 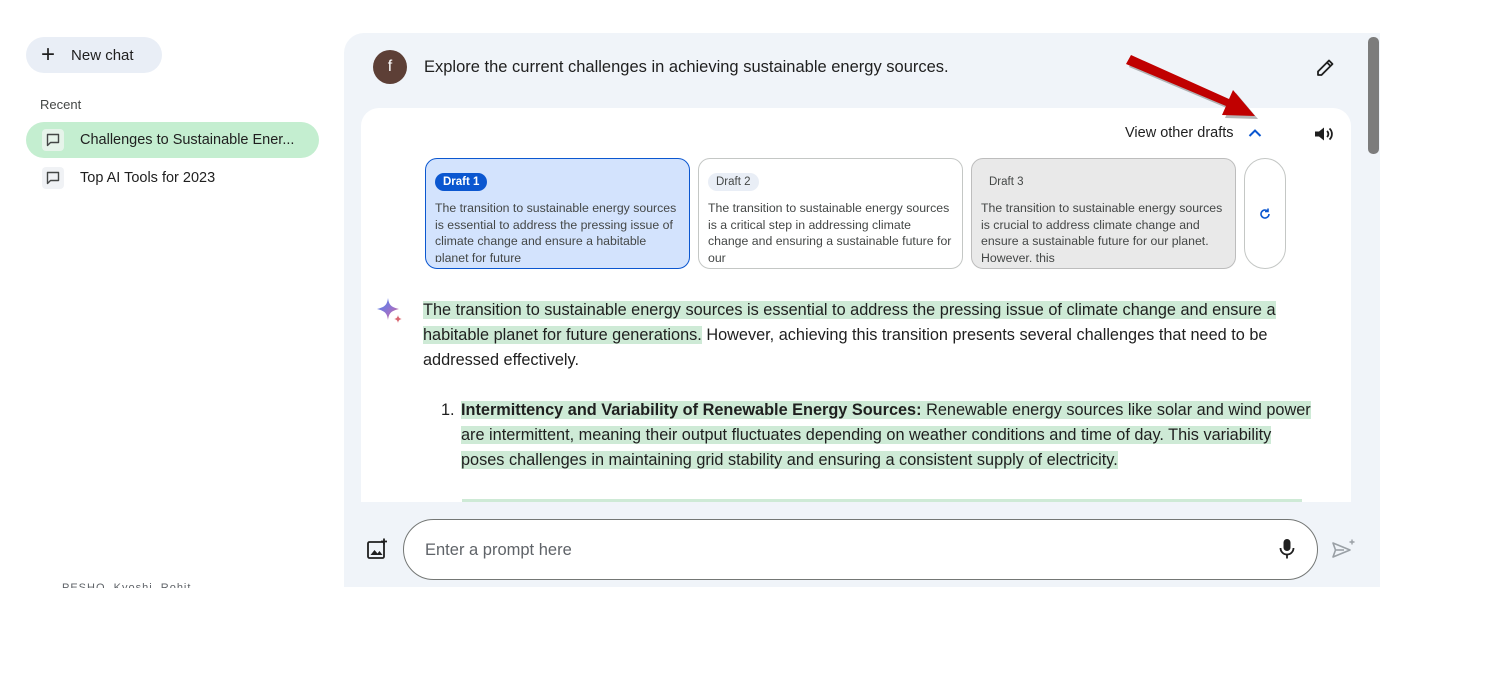 I want to click on draft-label: Draft 2, so click(x=733, y=182).